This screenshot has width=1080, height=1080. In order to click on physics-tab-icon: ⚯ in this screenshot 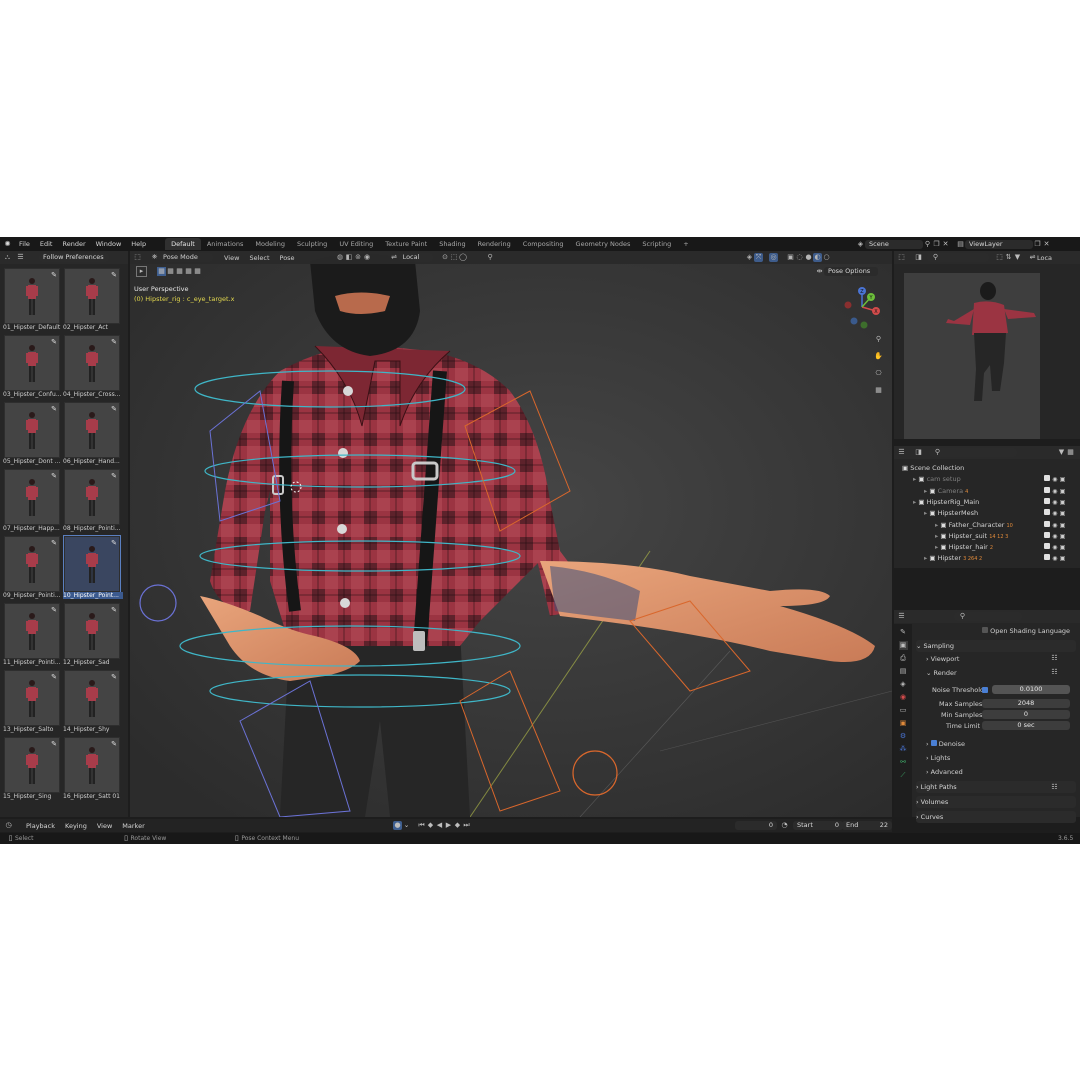, I will do `click(903, 762)`.